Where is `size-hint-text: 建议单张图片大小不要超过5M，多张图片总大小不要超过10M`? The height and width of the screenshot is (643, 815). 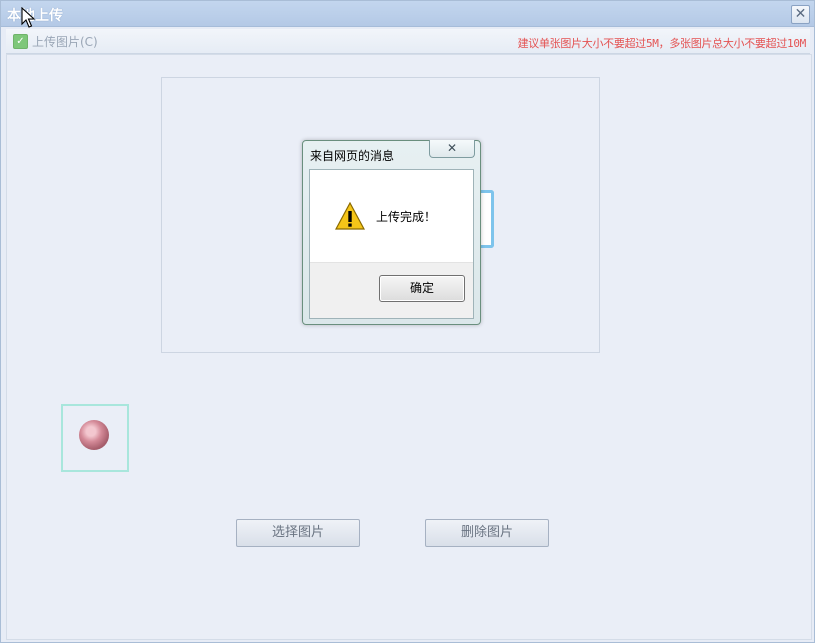
size-hint-text: 建议单张图片大小不要超过5M，多张图片总大小不要超过10M is located at coordinates (662, 43).